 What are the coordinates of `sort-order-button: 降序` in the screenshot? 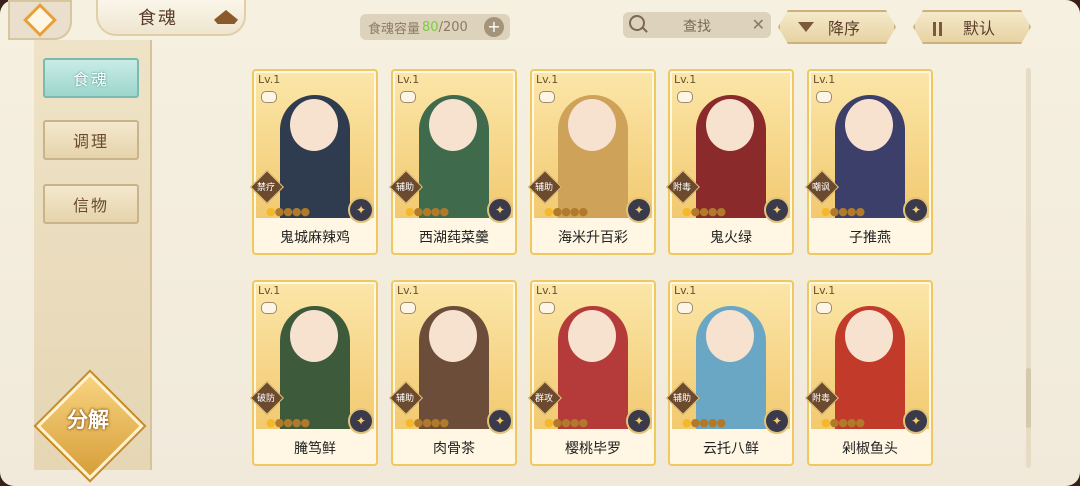 It's located at (837, 27).